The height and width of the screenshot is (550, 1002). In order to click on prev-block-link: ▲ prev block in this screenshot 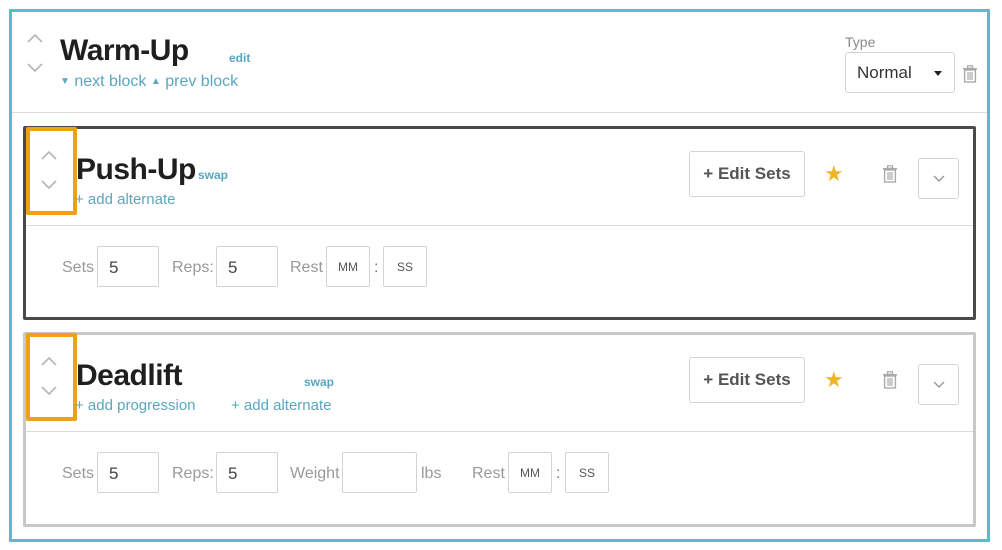, I will do `click(194, 81)`.